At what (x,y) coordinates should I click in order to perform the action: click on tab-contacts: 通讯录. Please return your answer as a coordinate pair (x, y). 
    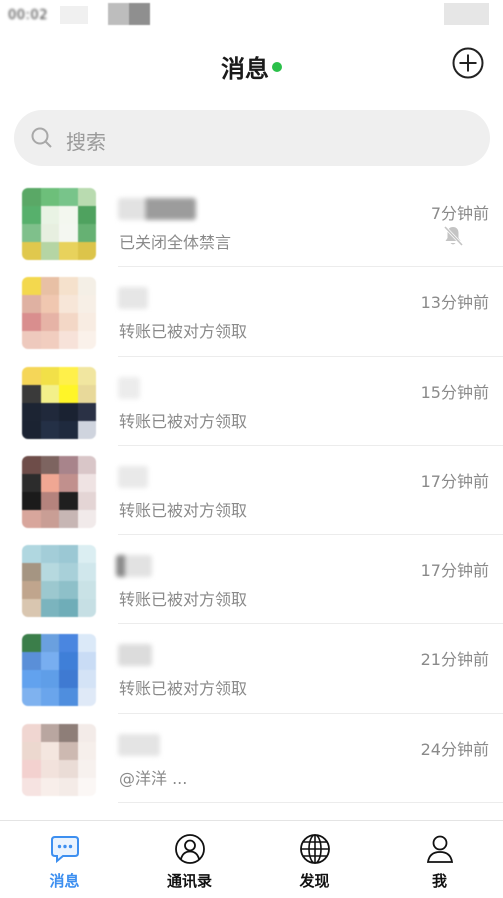
    Looking at the image, I should click on (189, 859).